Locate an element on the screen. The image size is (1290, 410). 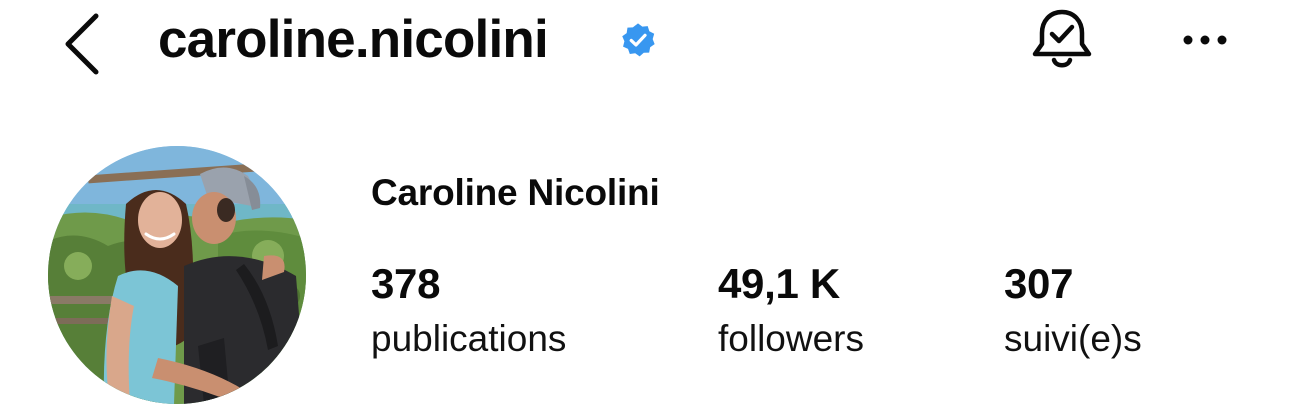
notifications-button is located at coordinates (1062, 40).